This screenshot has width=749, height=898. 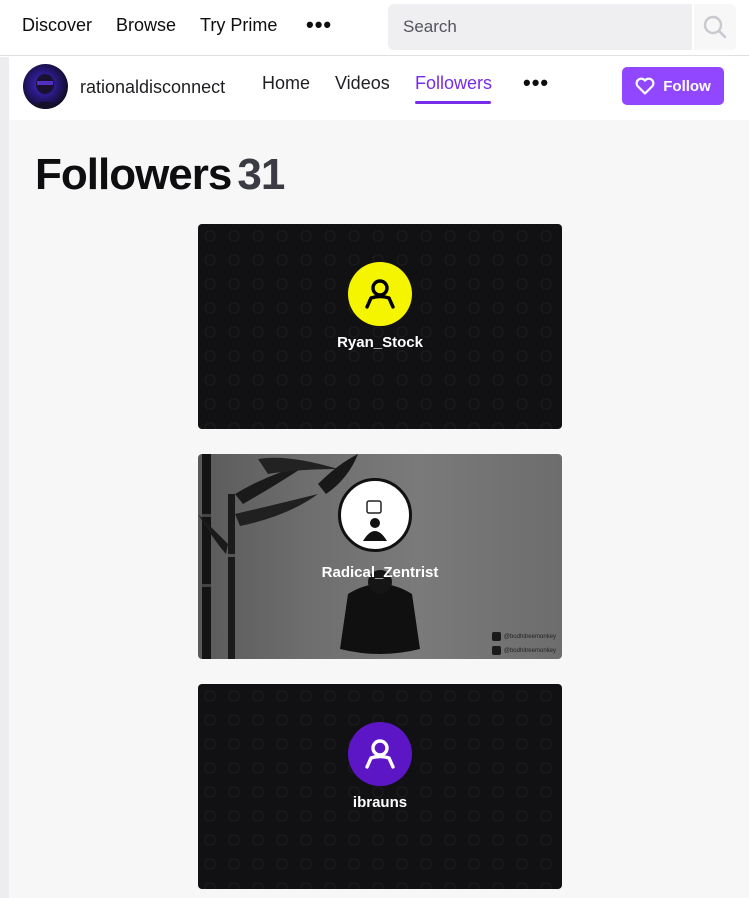 I want to click on channel-avatar, so click(x=45, y=86).